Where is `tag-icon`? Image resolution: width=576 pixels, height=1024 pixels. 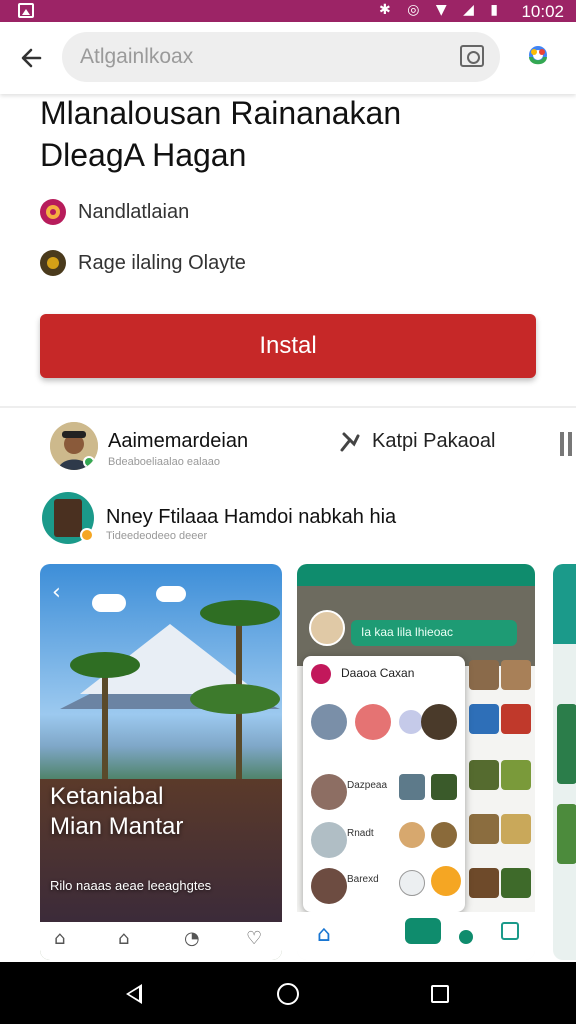
tag-icon is located at coordinates (350, 442).